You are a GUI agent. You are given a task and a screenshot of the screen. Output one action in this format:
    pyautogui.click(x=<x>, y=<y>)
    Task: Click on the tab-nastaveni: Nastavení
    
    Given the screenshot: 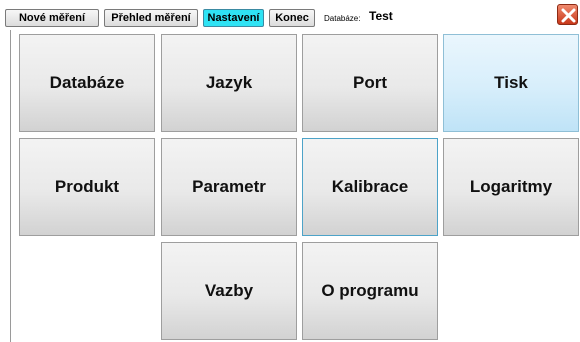 What is the action you would take?
    pyautogui.click(x=233, y=18)
    